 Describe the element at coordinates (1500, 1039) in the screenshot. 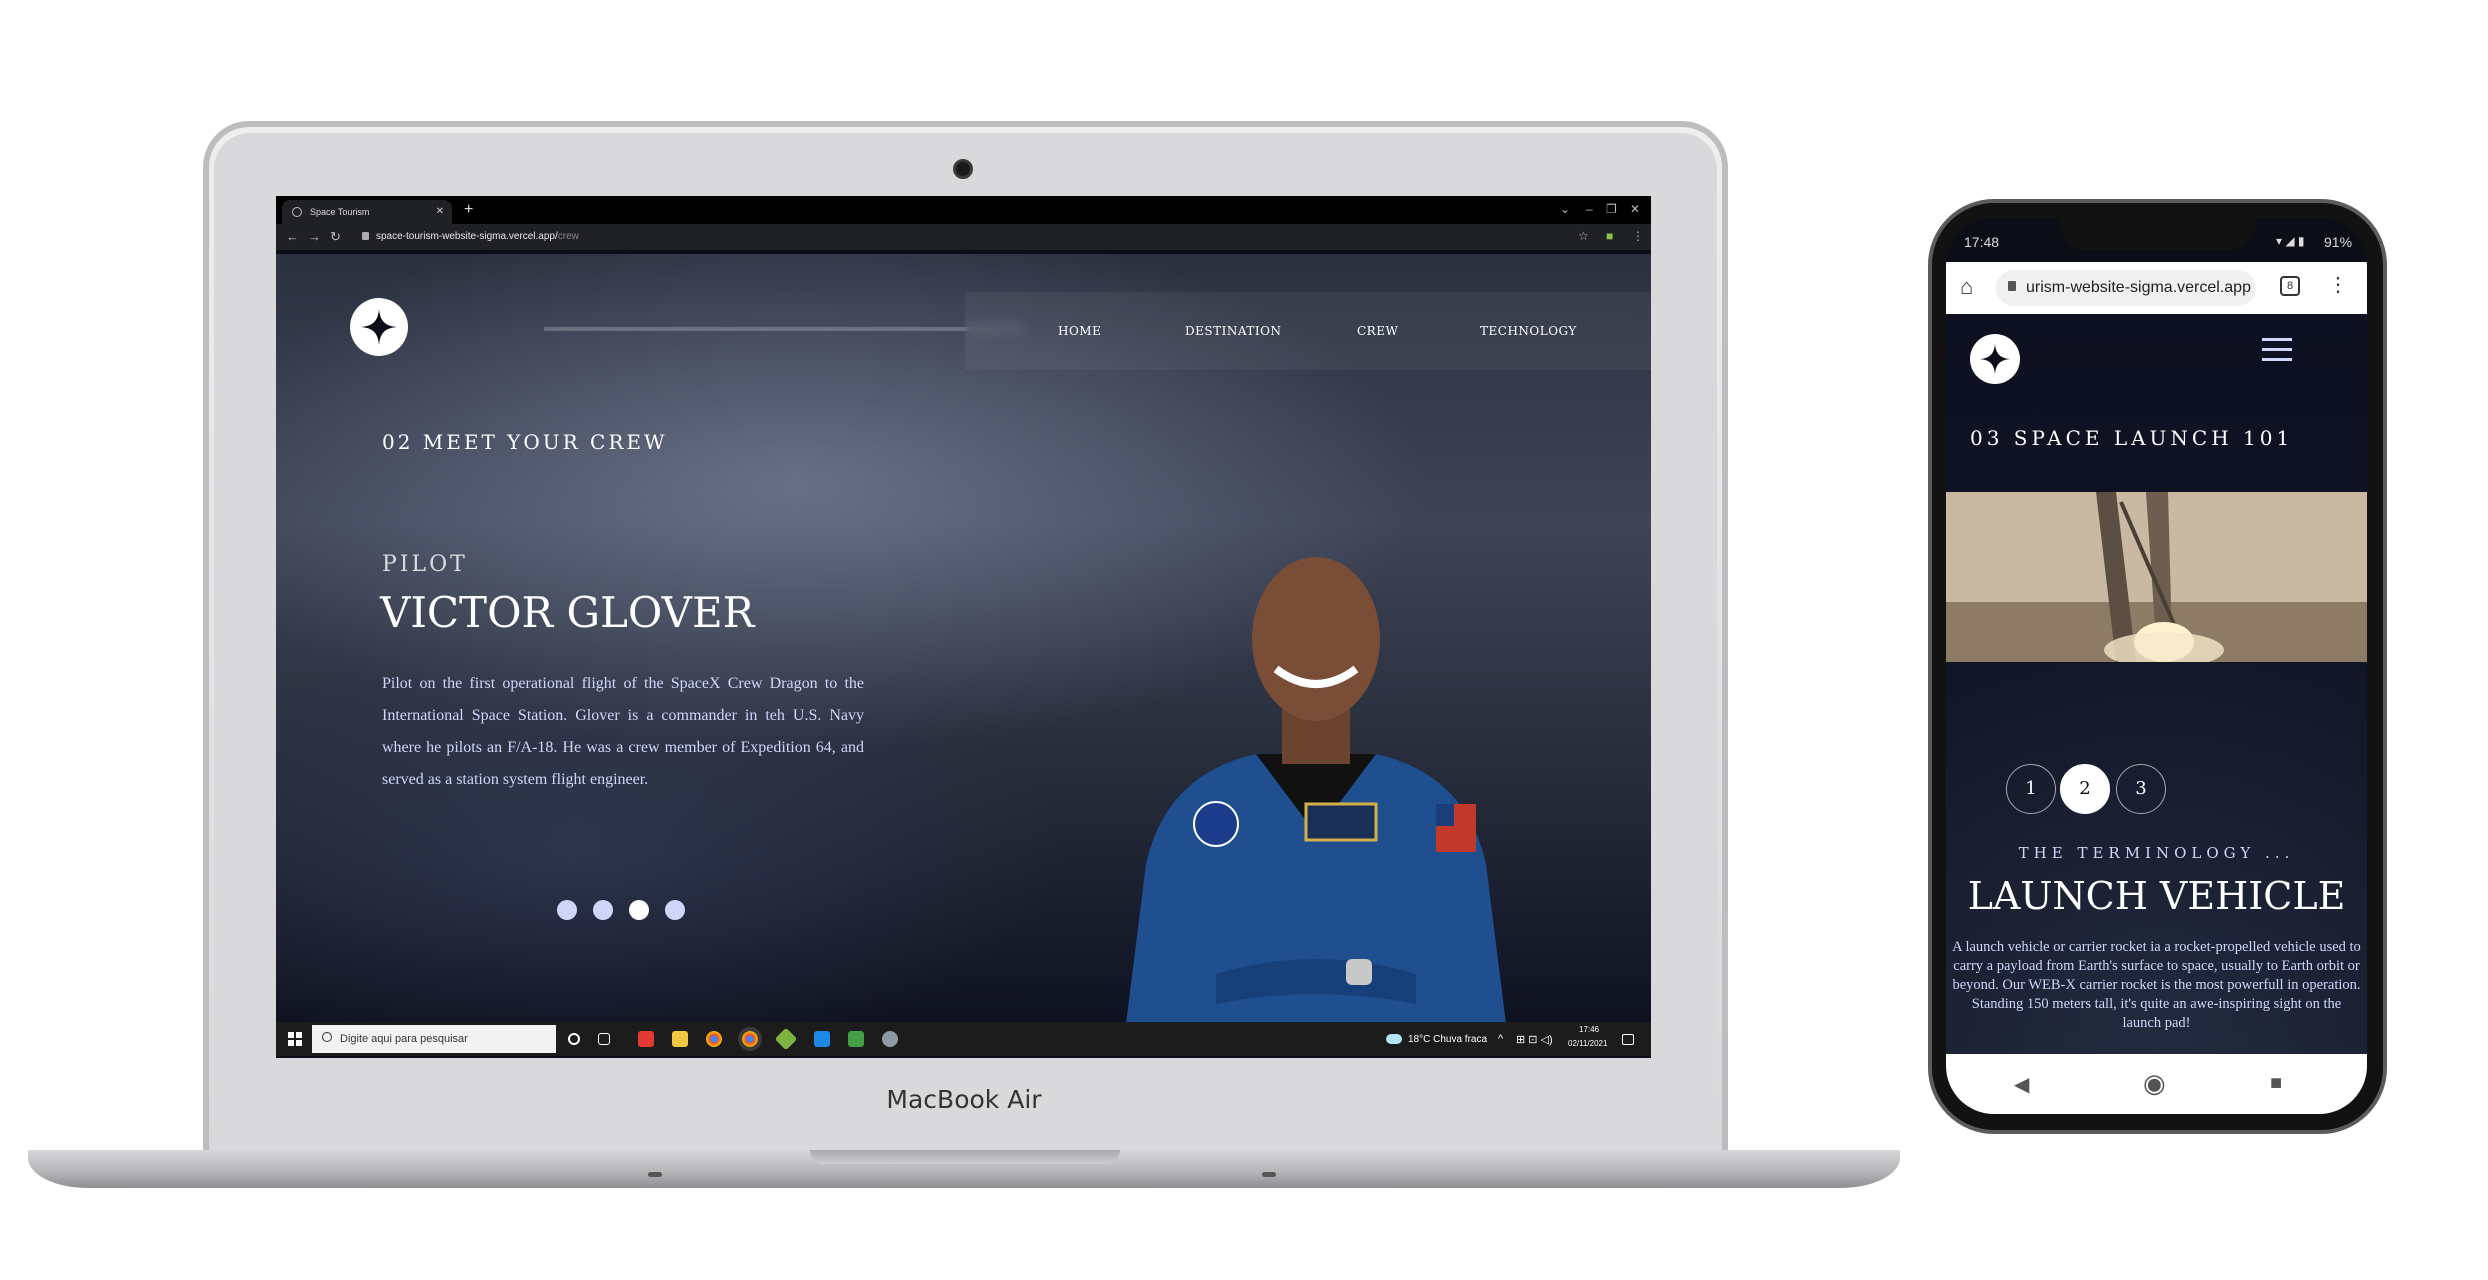

I see `tray-chevron-icon: ^` at that location.